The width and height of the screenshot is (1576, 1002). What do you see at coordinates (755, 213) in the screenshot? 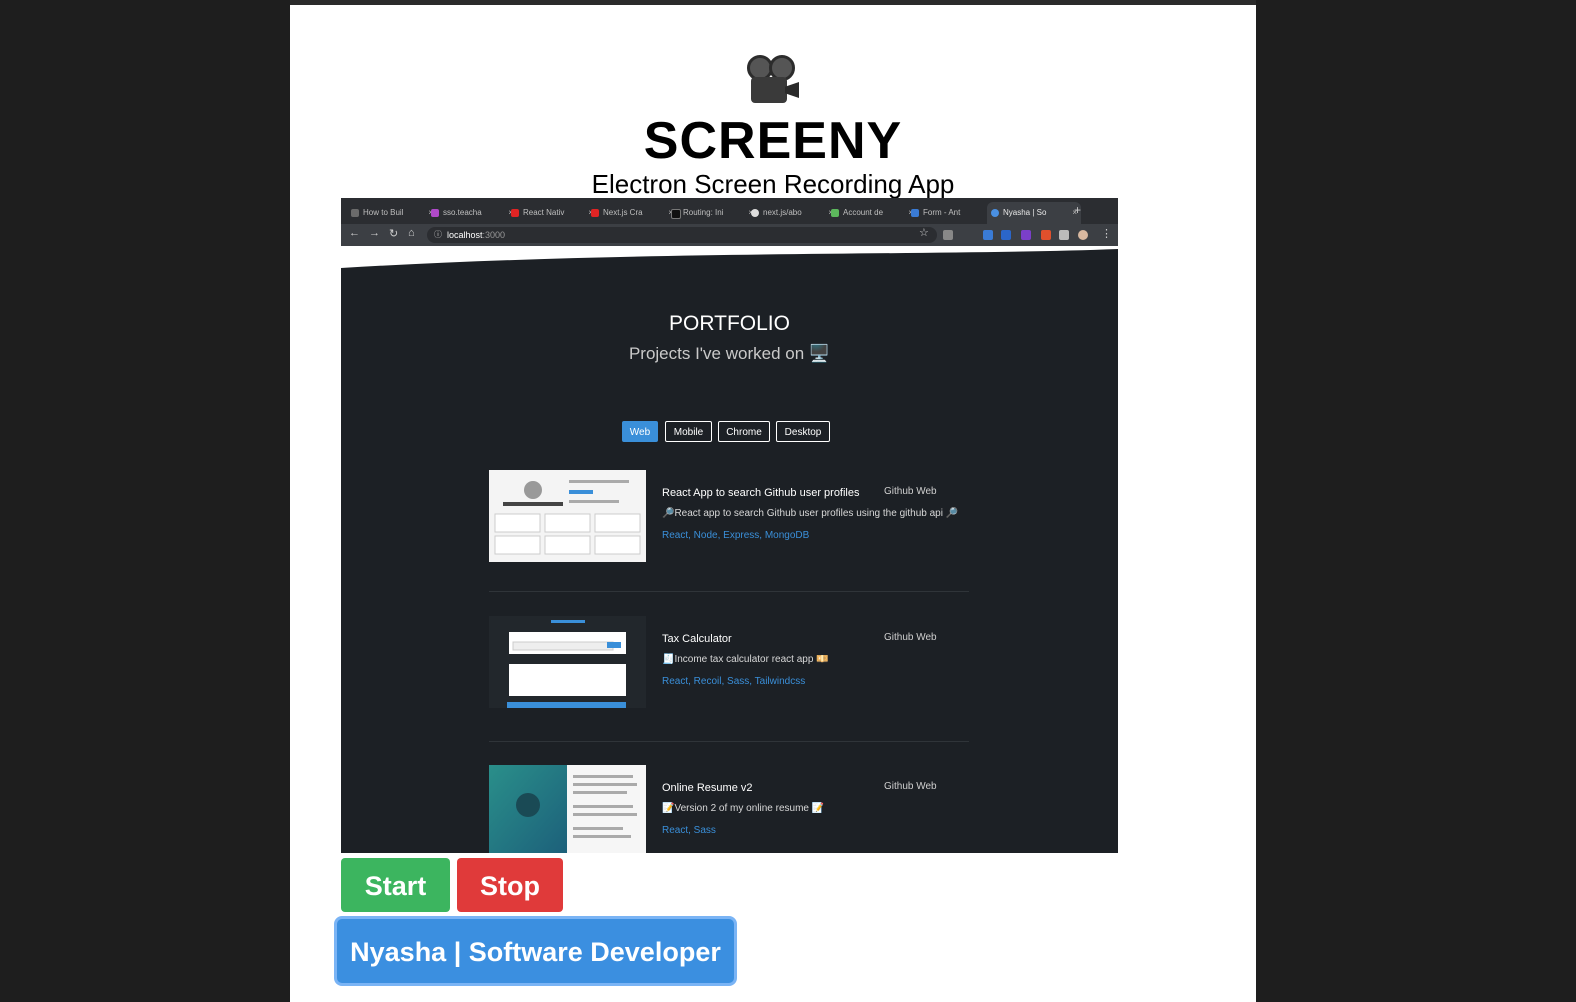
I see `github-icon` at bounding box center [755, 213].